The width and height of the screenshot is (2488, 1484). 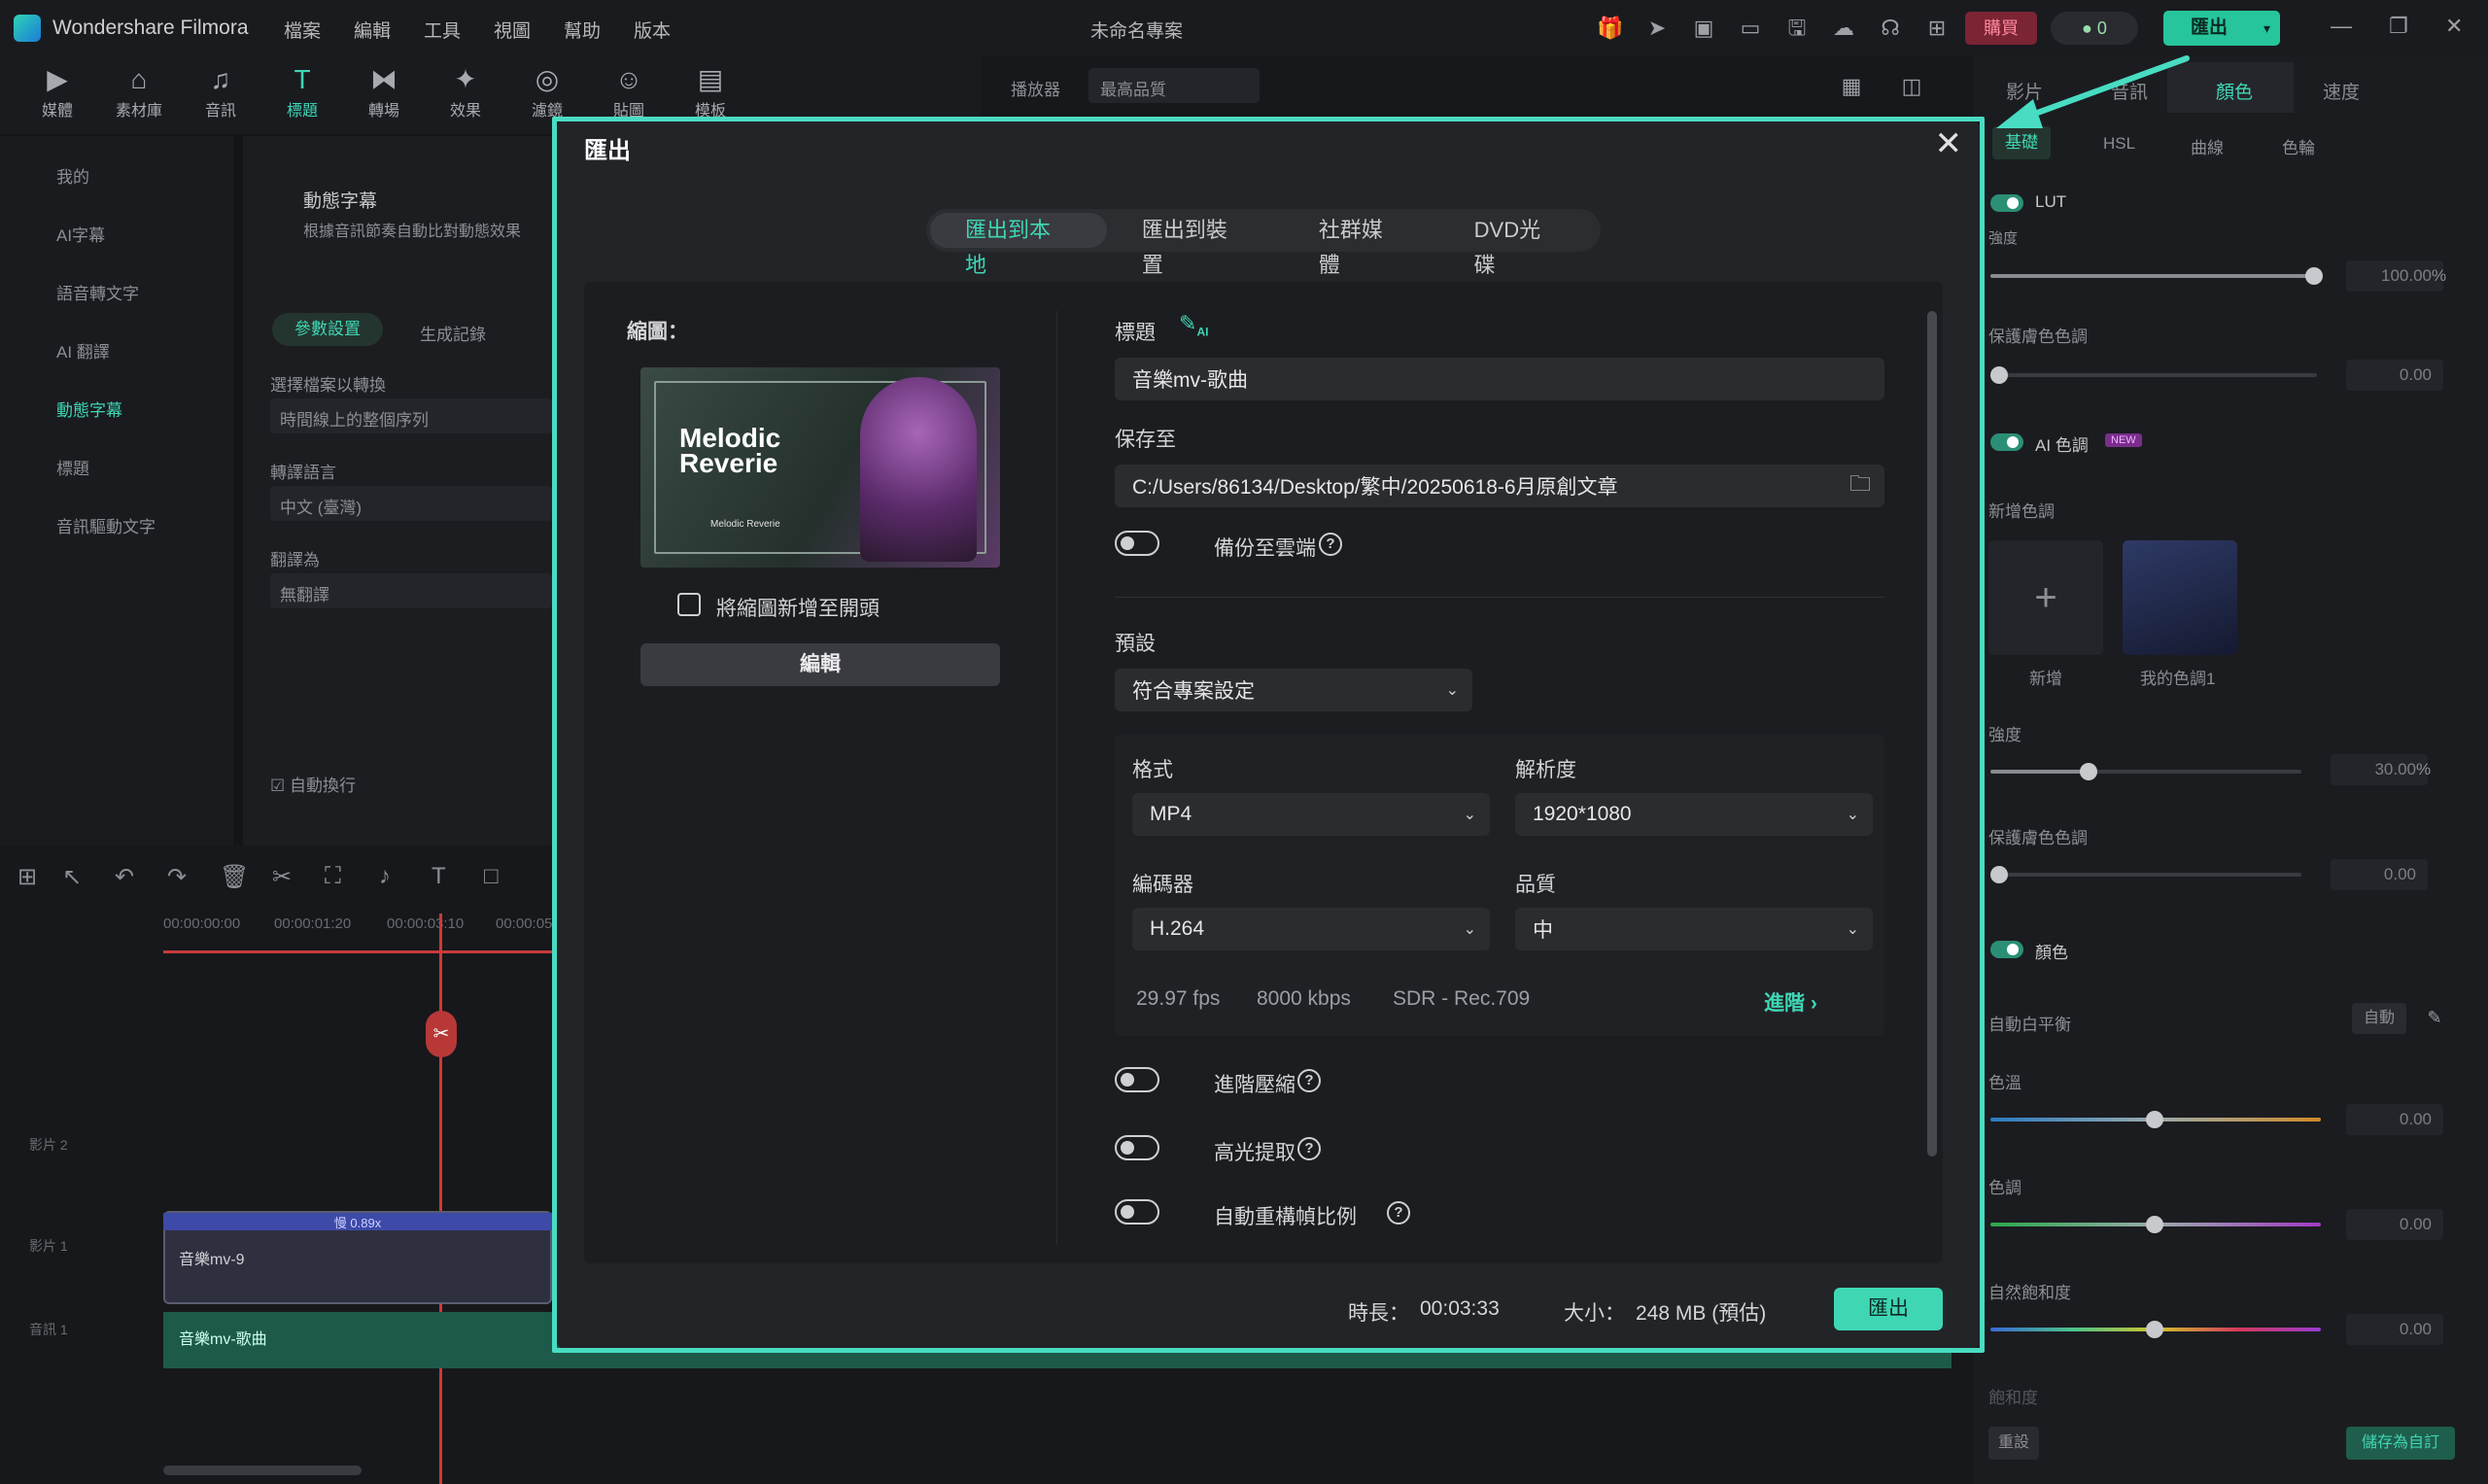 What do you see at coordinates (710, 91) in the screenshot?
I see `tool-templates: ▤ 模板` at bounding box center [710, 91].